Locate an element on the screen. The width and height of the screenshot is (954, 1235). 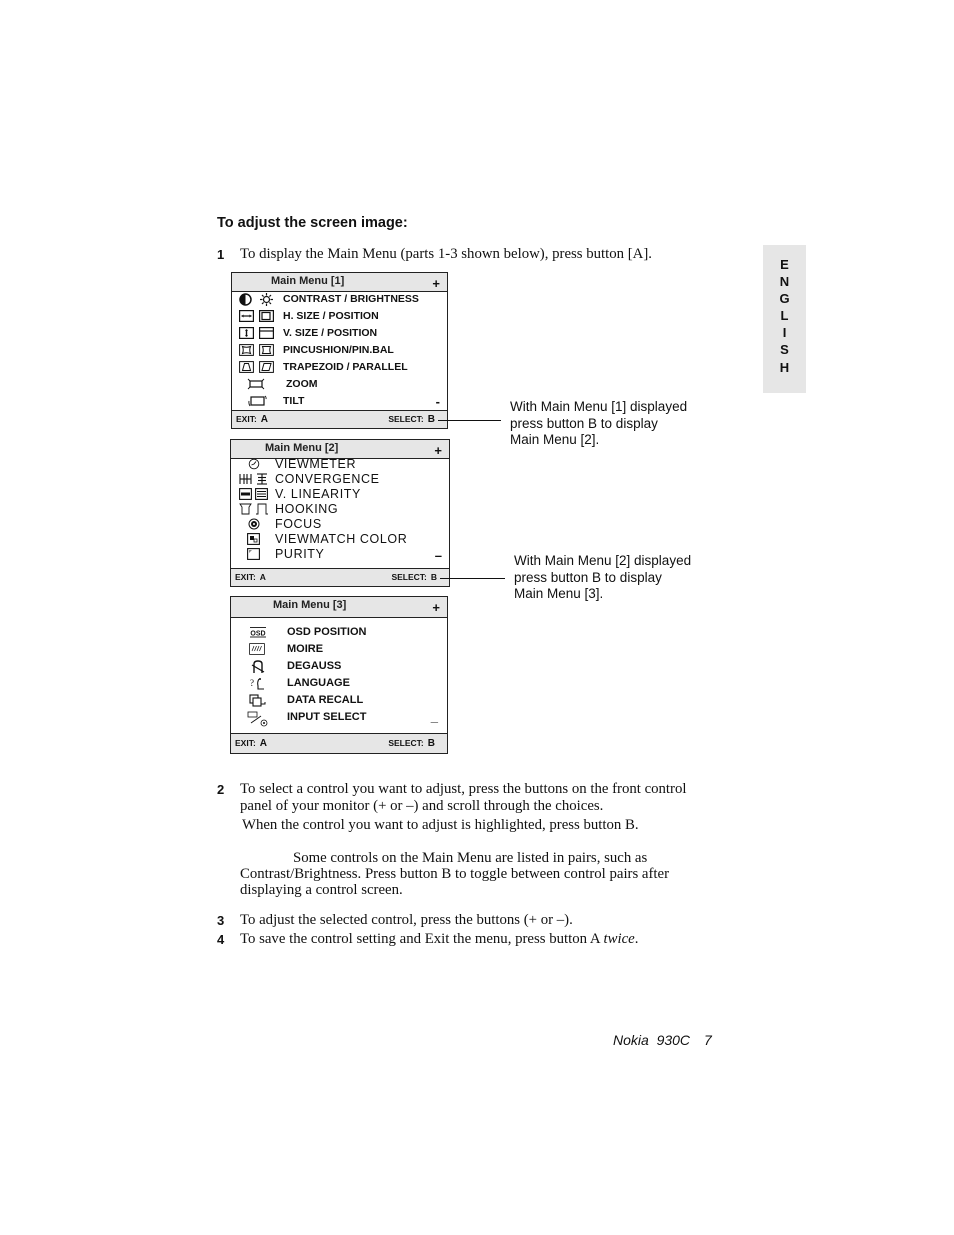
step-text-end: . is located at coordinates (636, 939).